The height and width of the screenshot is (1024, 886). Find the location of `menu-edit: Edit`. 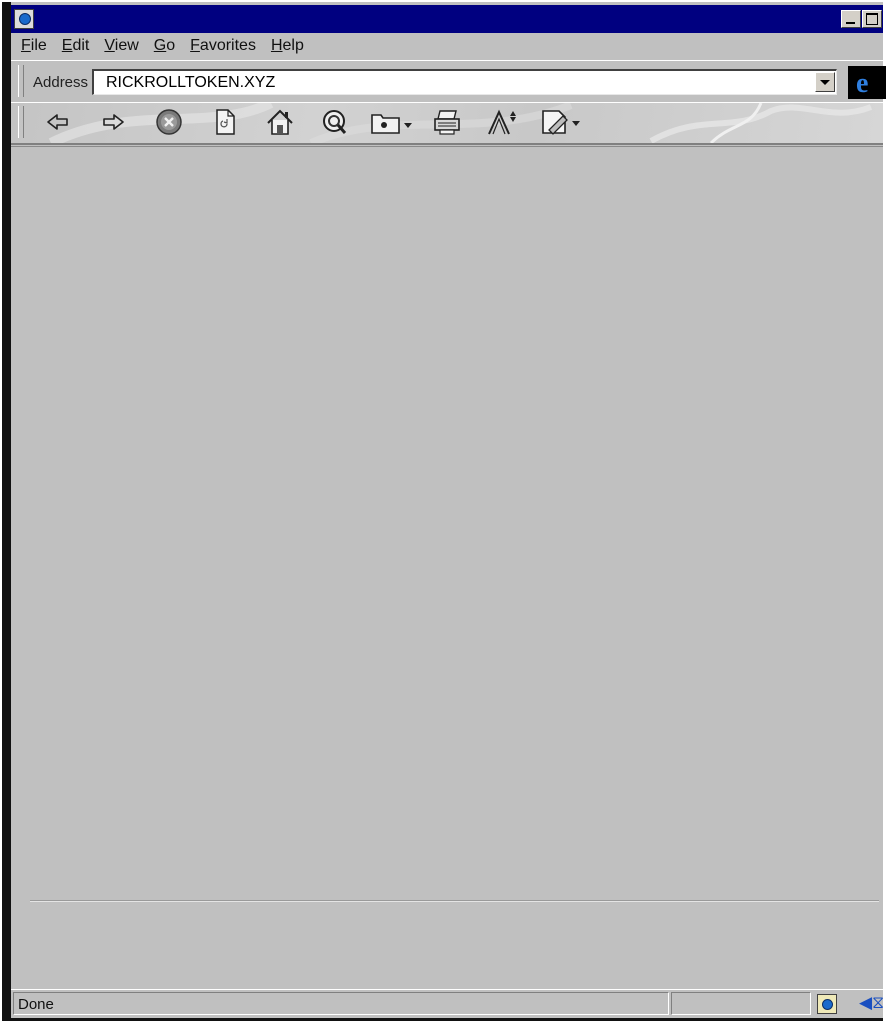

menu-edit: Edit is located at coordinates (76, 46).